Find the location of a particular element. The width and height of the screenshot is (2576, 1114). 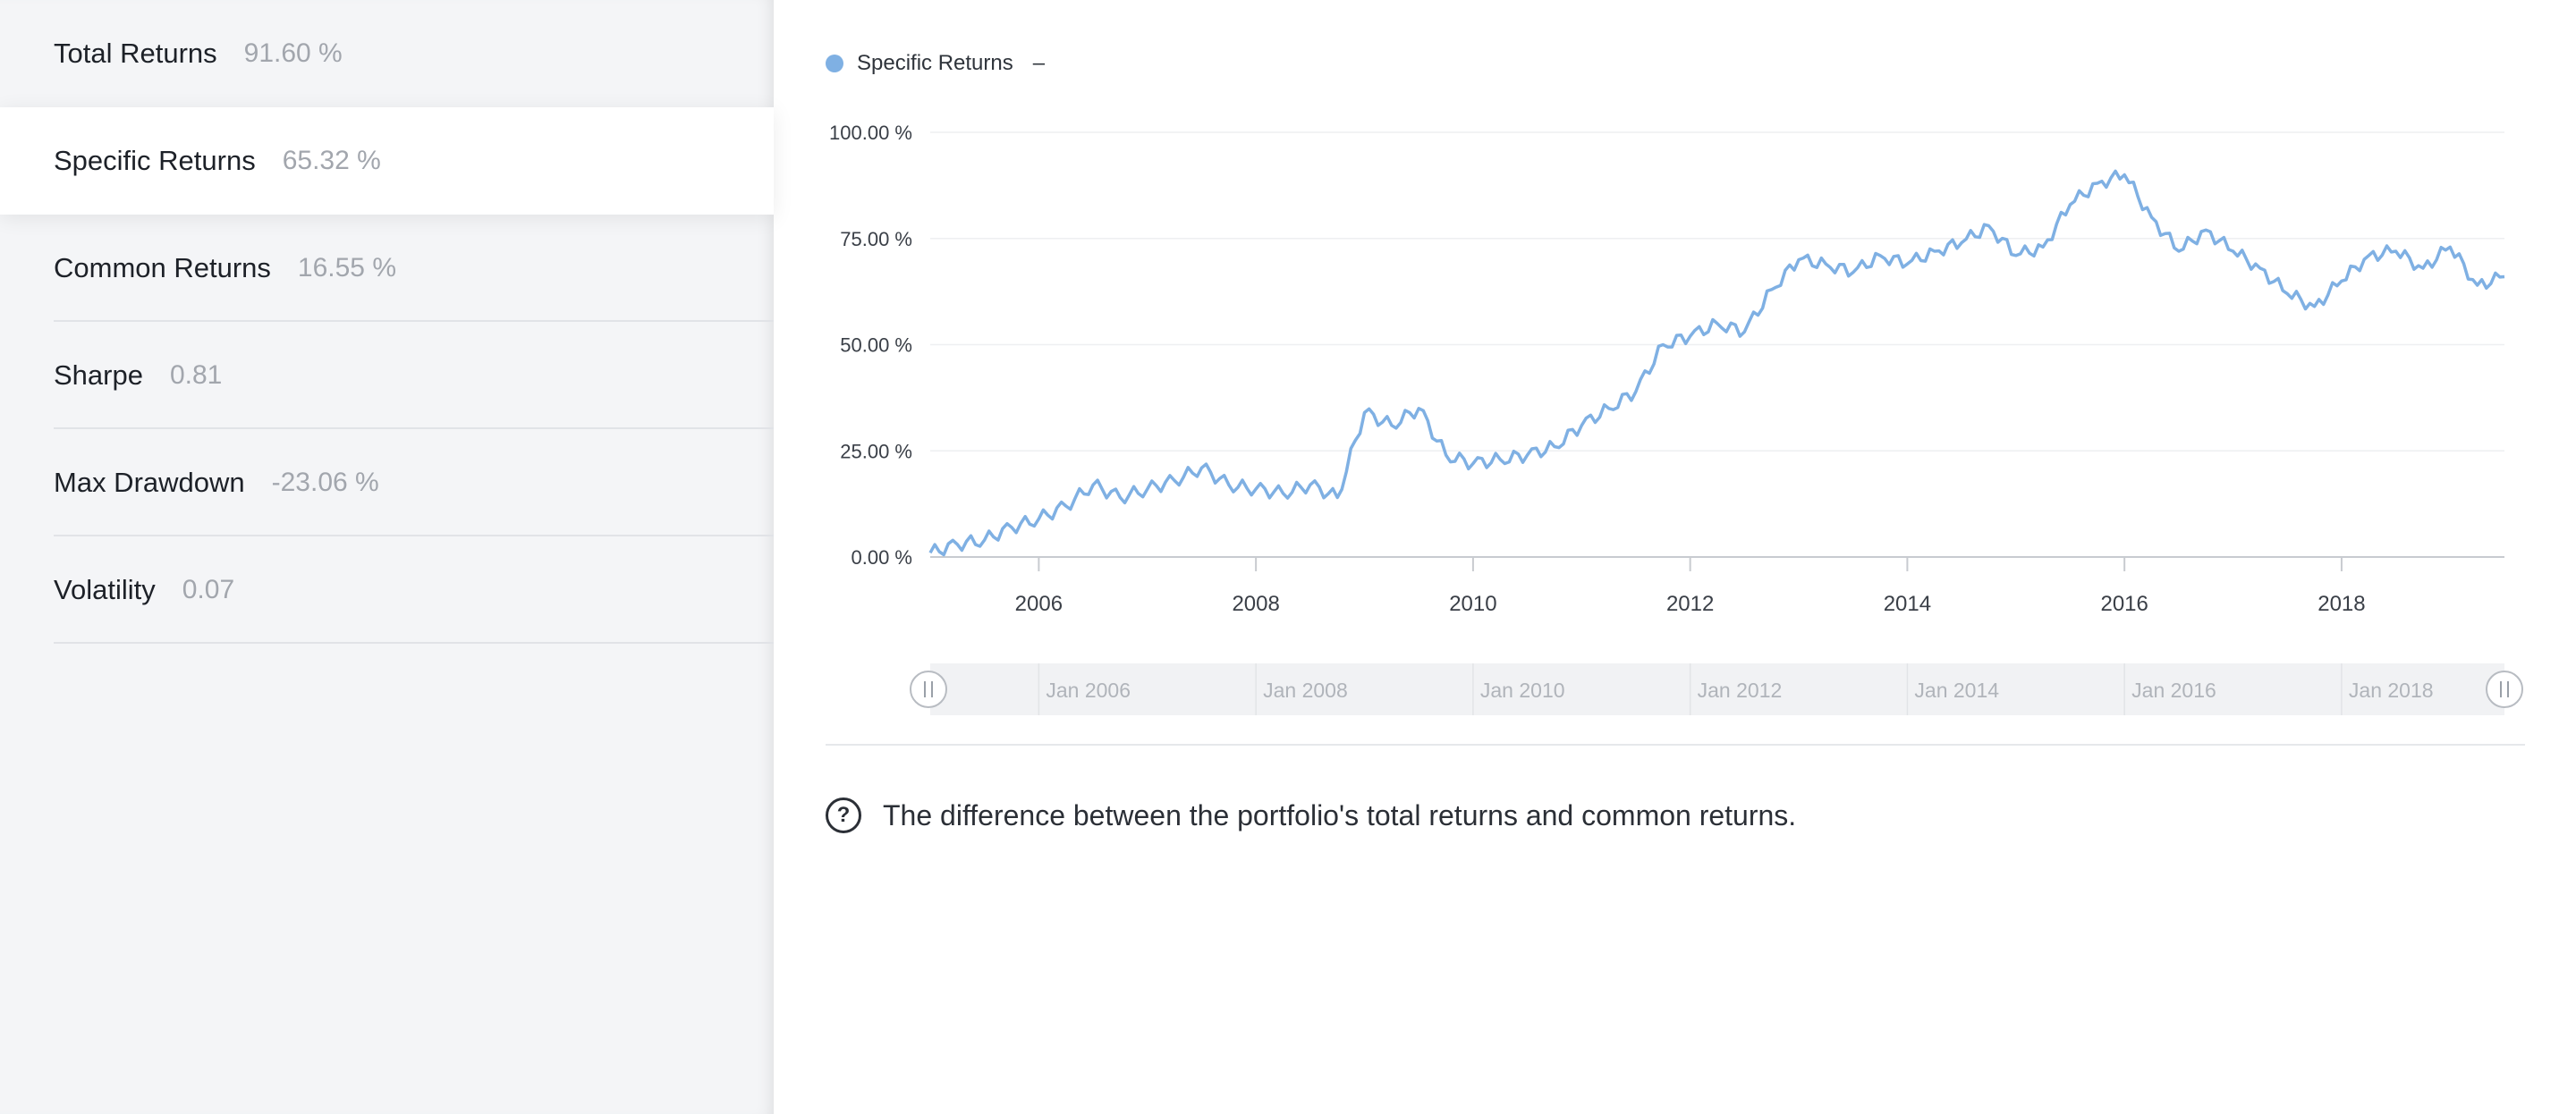

x-tick-label: 2006 is located at coordinates (1039, 604).